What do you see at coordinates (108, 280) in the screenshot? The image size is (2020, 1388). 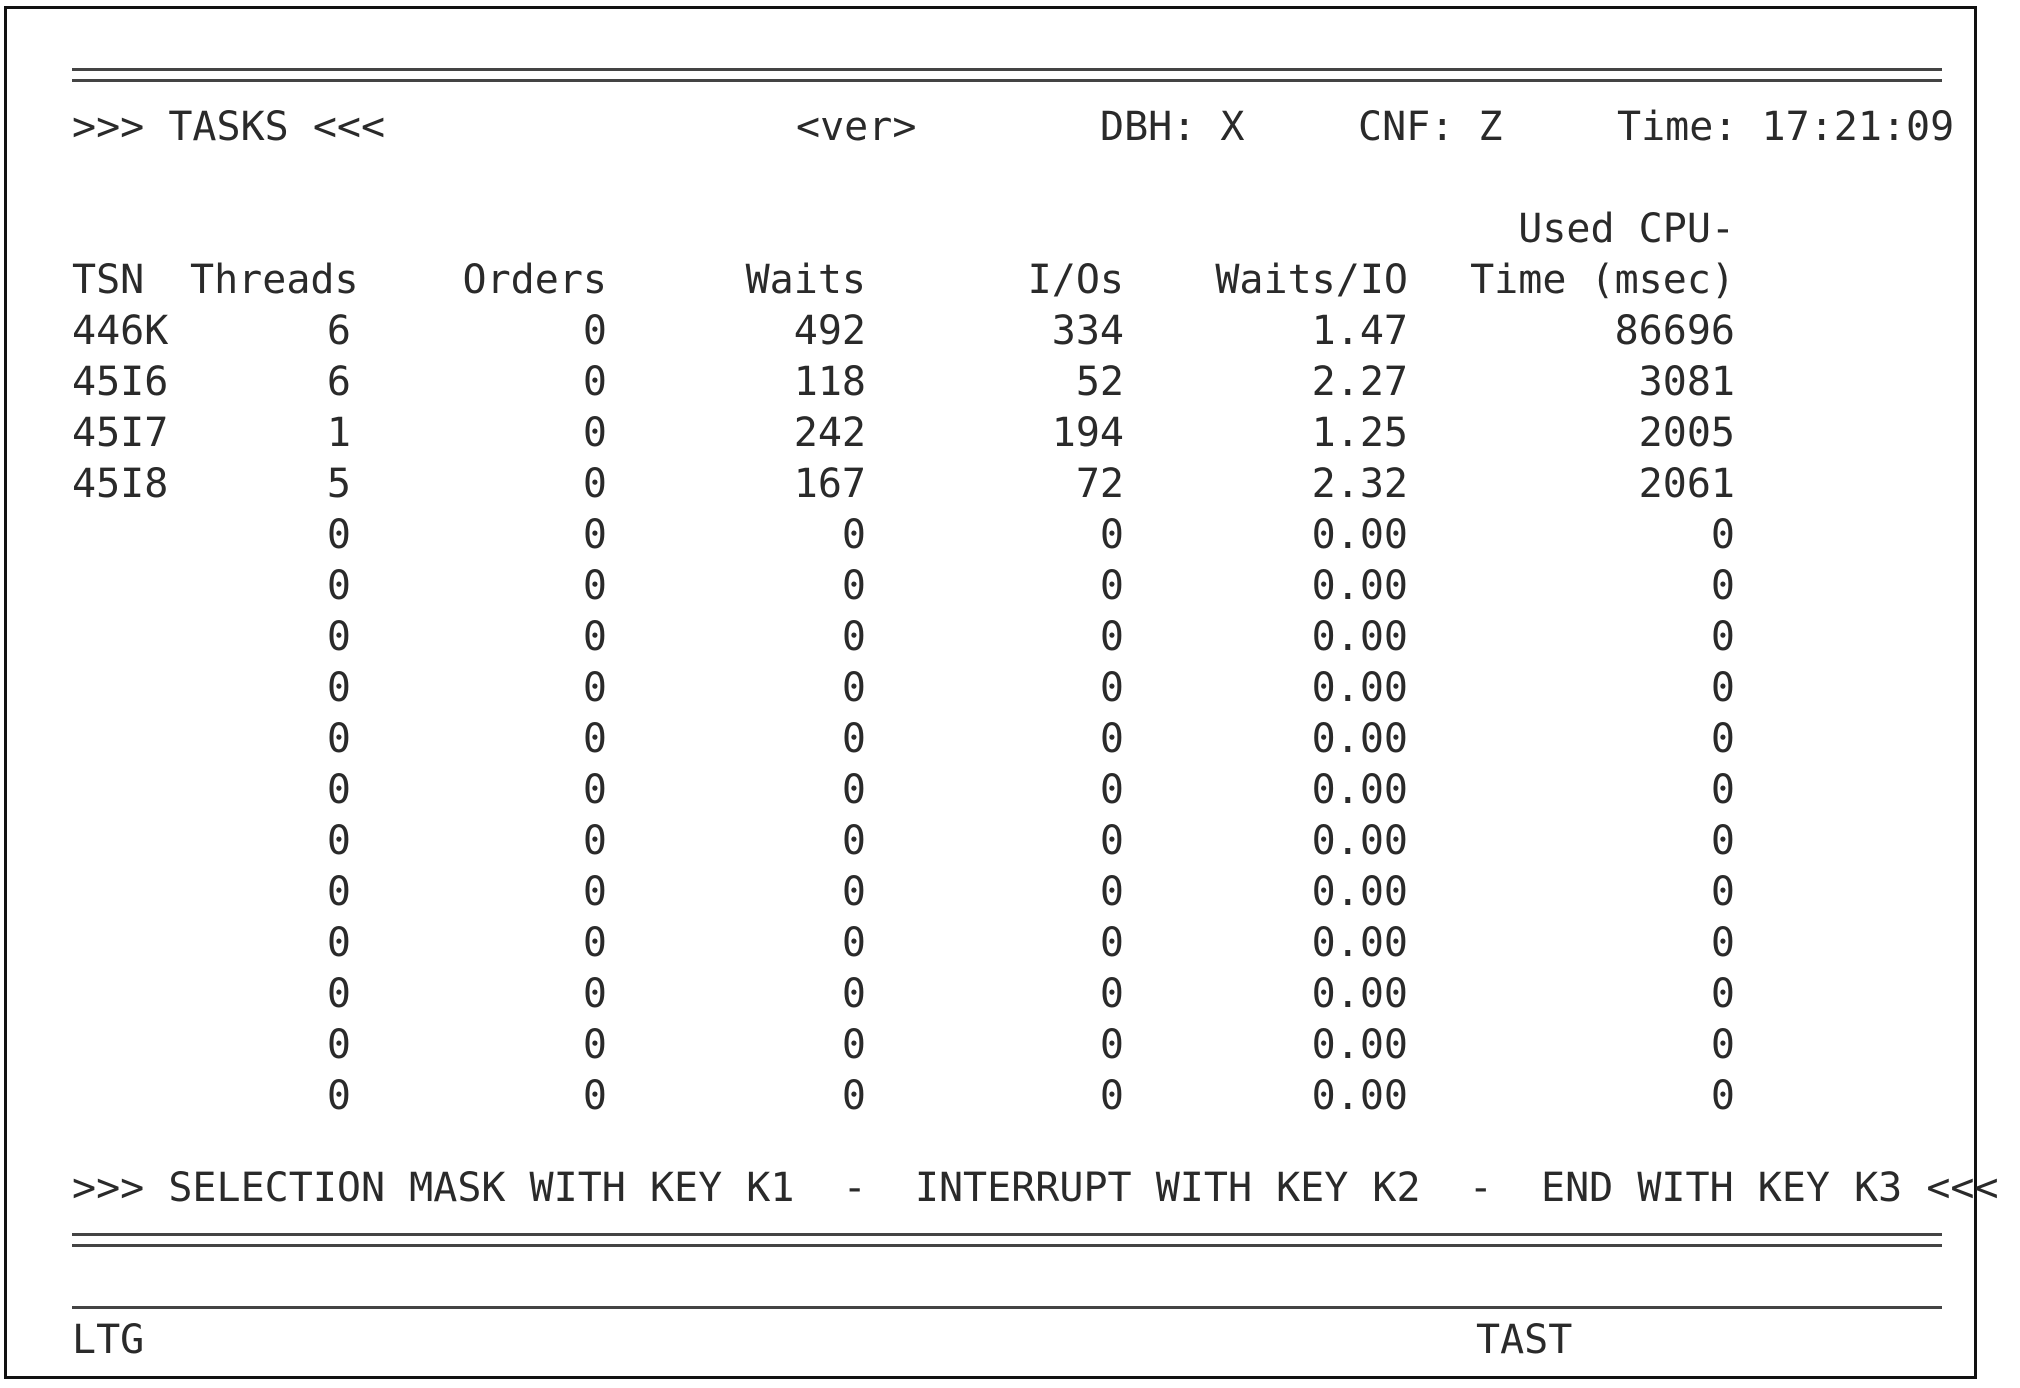 I see `column-header-tsn: TSN` at bounding box center [108, 280].